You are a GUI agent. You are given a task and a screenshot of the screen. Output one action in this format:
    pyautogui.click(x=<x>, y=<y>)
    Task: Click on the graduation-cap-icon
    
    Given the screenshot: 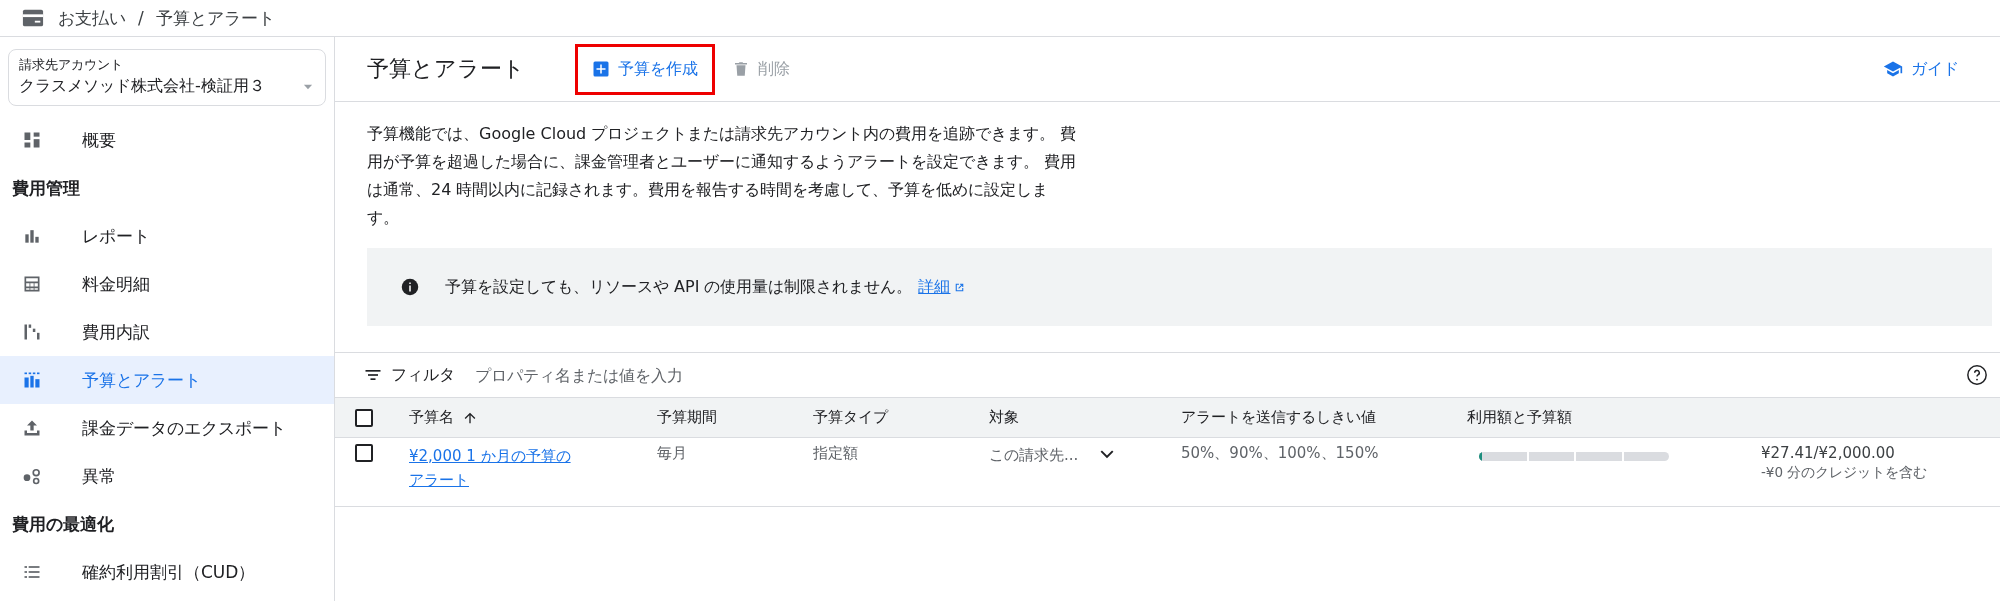 What is the action you would take?
    pyautogui.click(x=1893, y=69)
    